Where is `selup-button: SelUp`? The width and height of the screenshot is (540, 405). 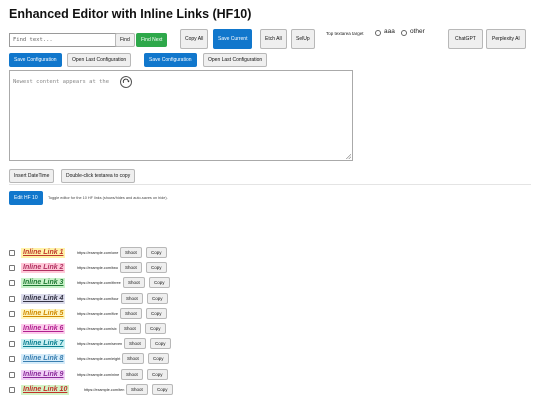
selup-button: SelUp is located at coordinates (303, 39).